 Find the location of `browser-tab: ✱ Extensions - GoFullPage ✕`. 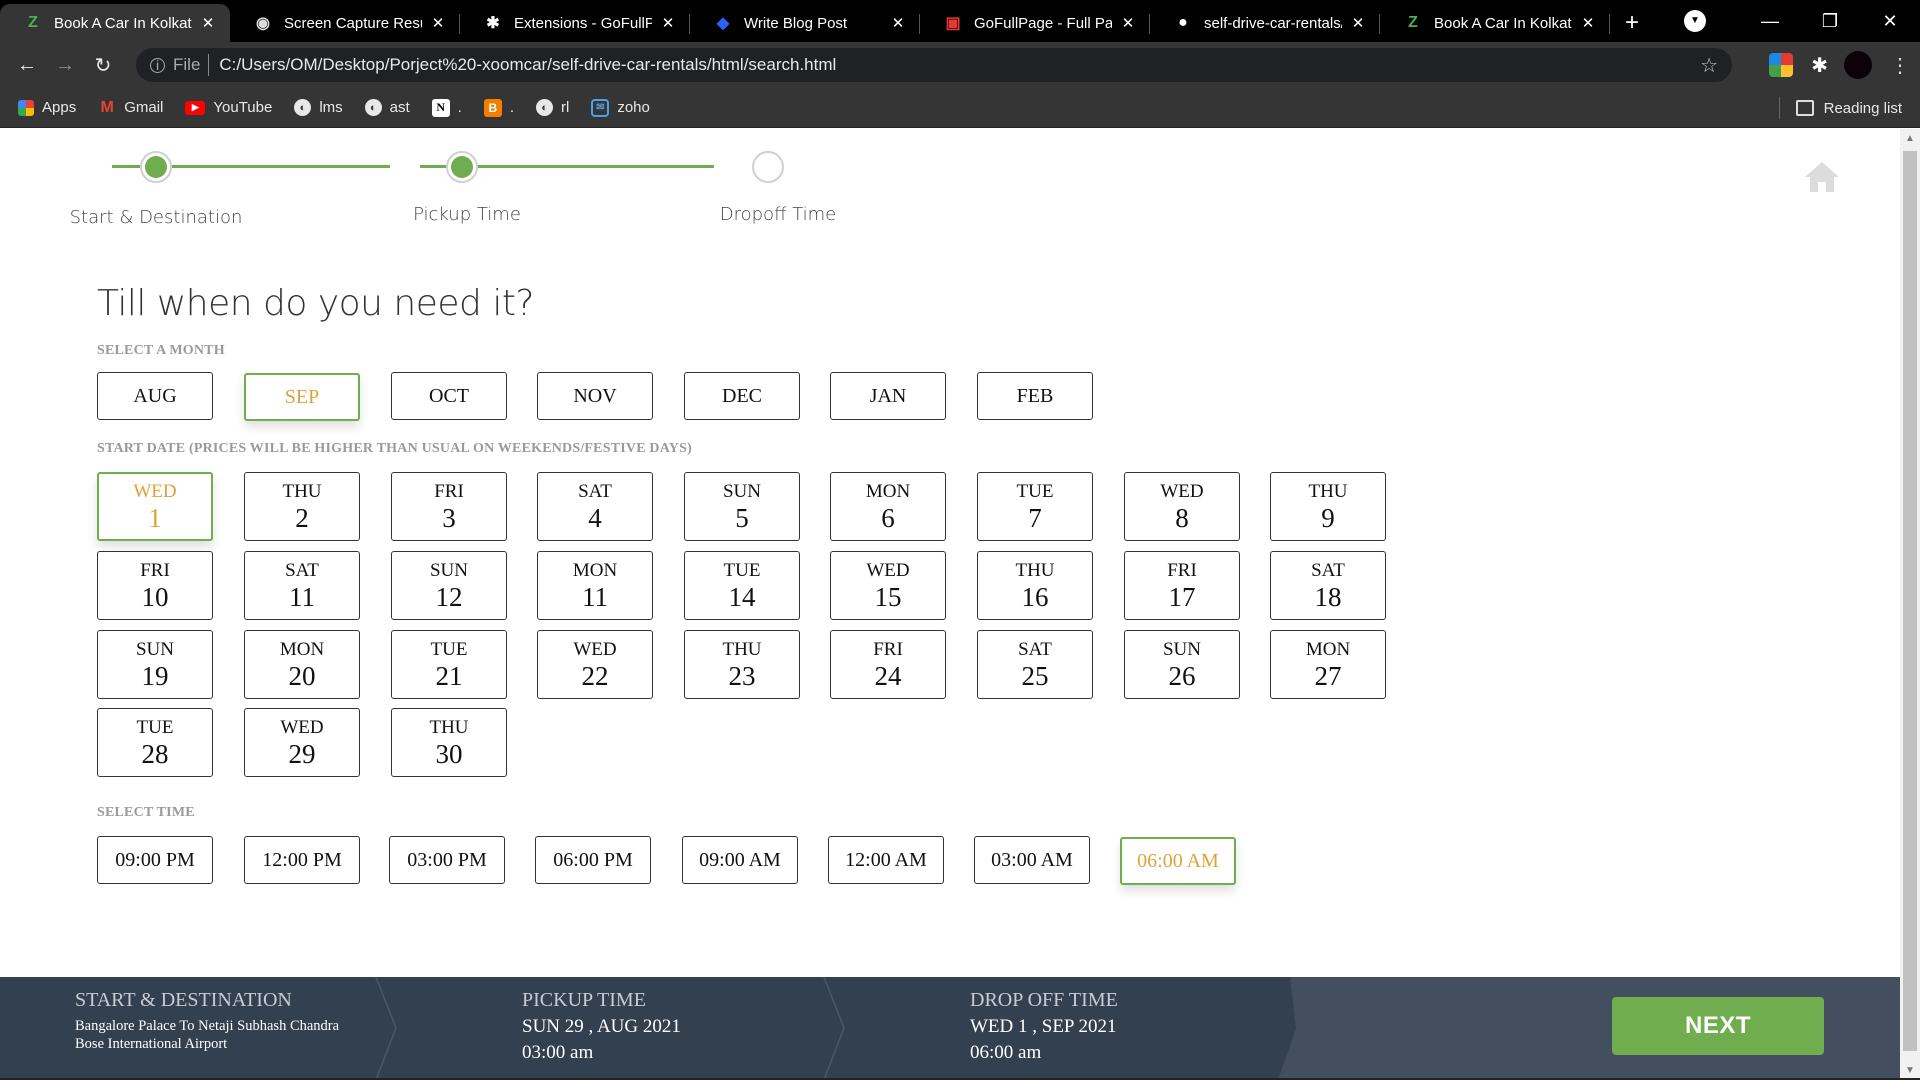

browser-tab: ✱ Extensions - GoFullPage ✕ is located at coordinates (575, 23).